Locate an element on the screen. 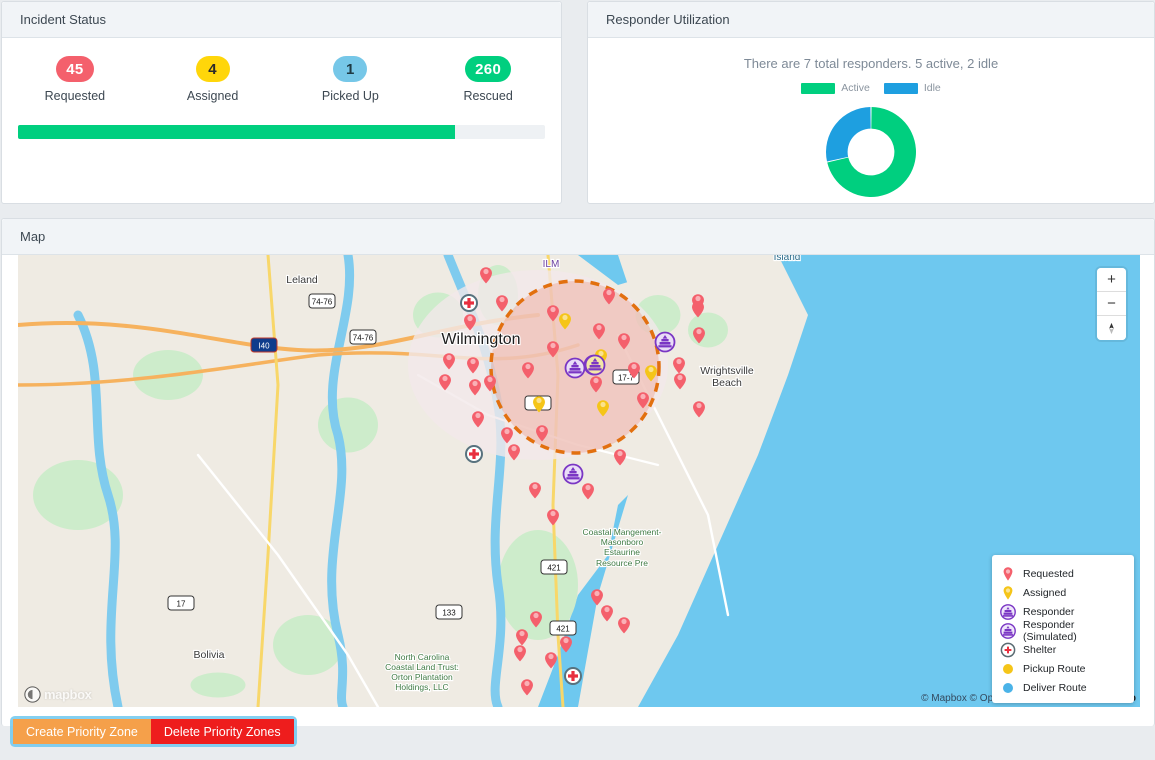 This screenshot has width=1155, height=760. zoom-in-icon: + is located at coordinates (1111, 280).